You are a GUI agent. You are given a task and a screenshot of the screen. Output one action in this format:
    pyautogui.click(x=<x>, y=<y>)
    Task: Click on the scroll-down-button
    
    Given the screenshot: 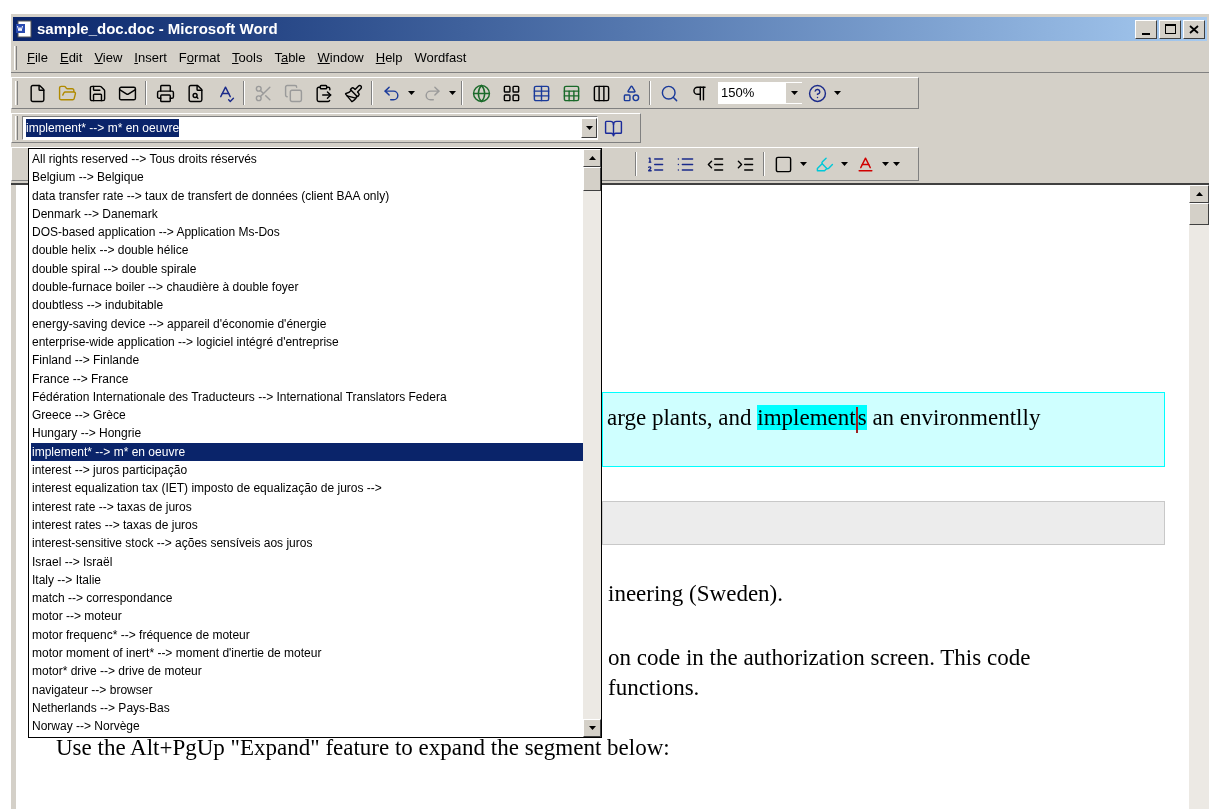 What is the action you would take?
    pyautogui.click(x=592, y=728)
    